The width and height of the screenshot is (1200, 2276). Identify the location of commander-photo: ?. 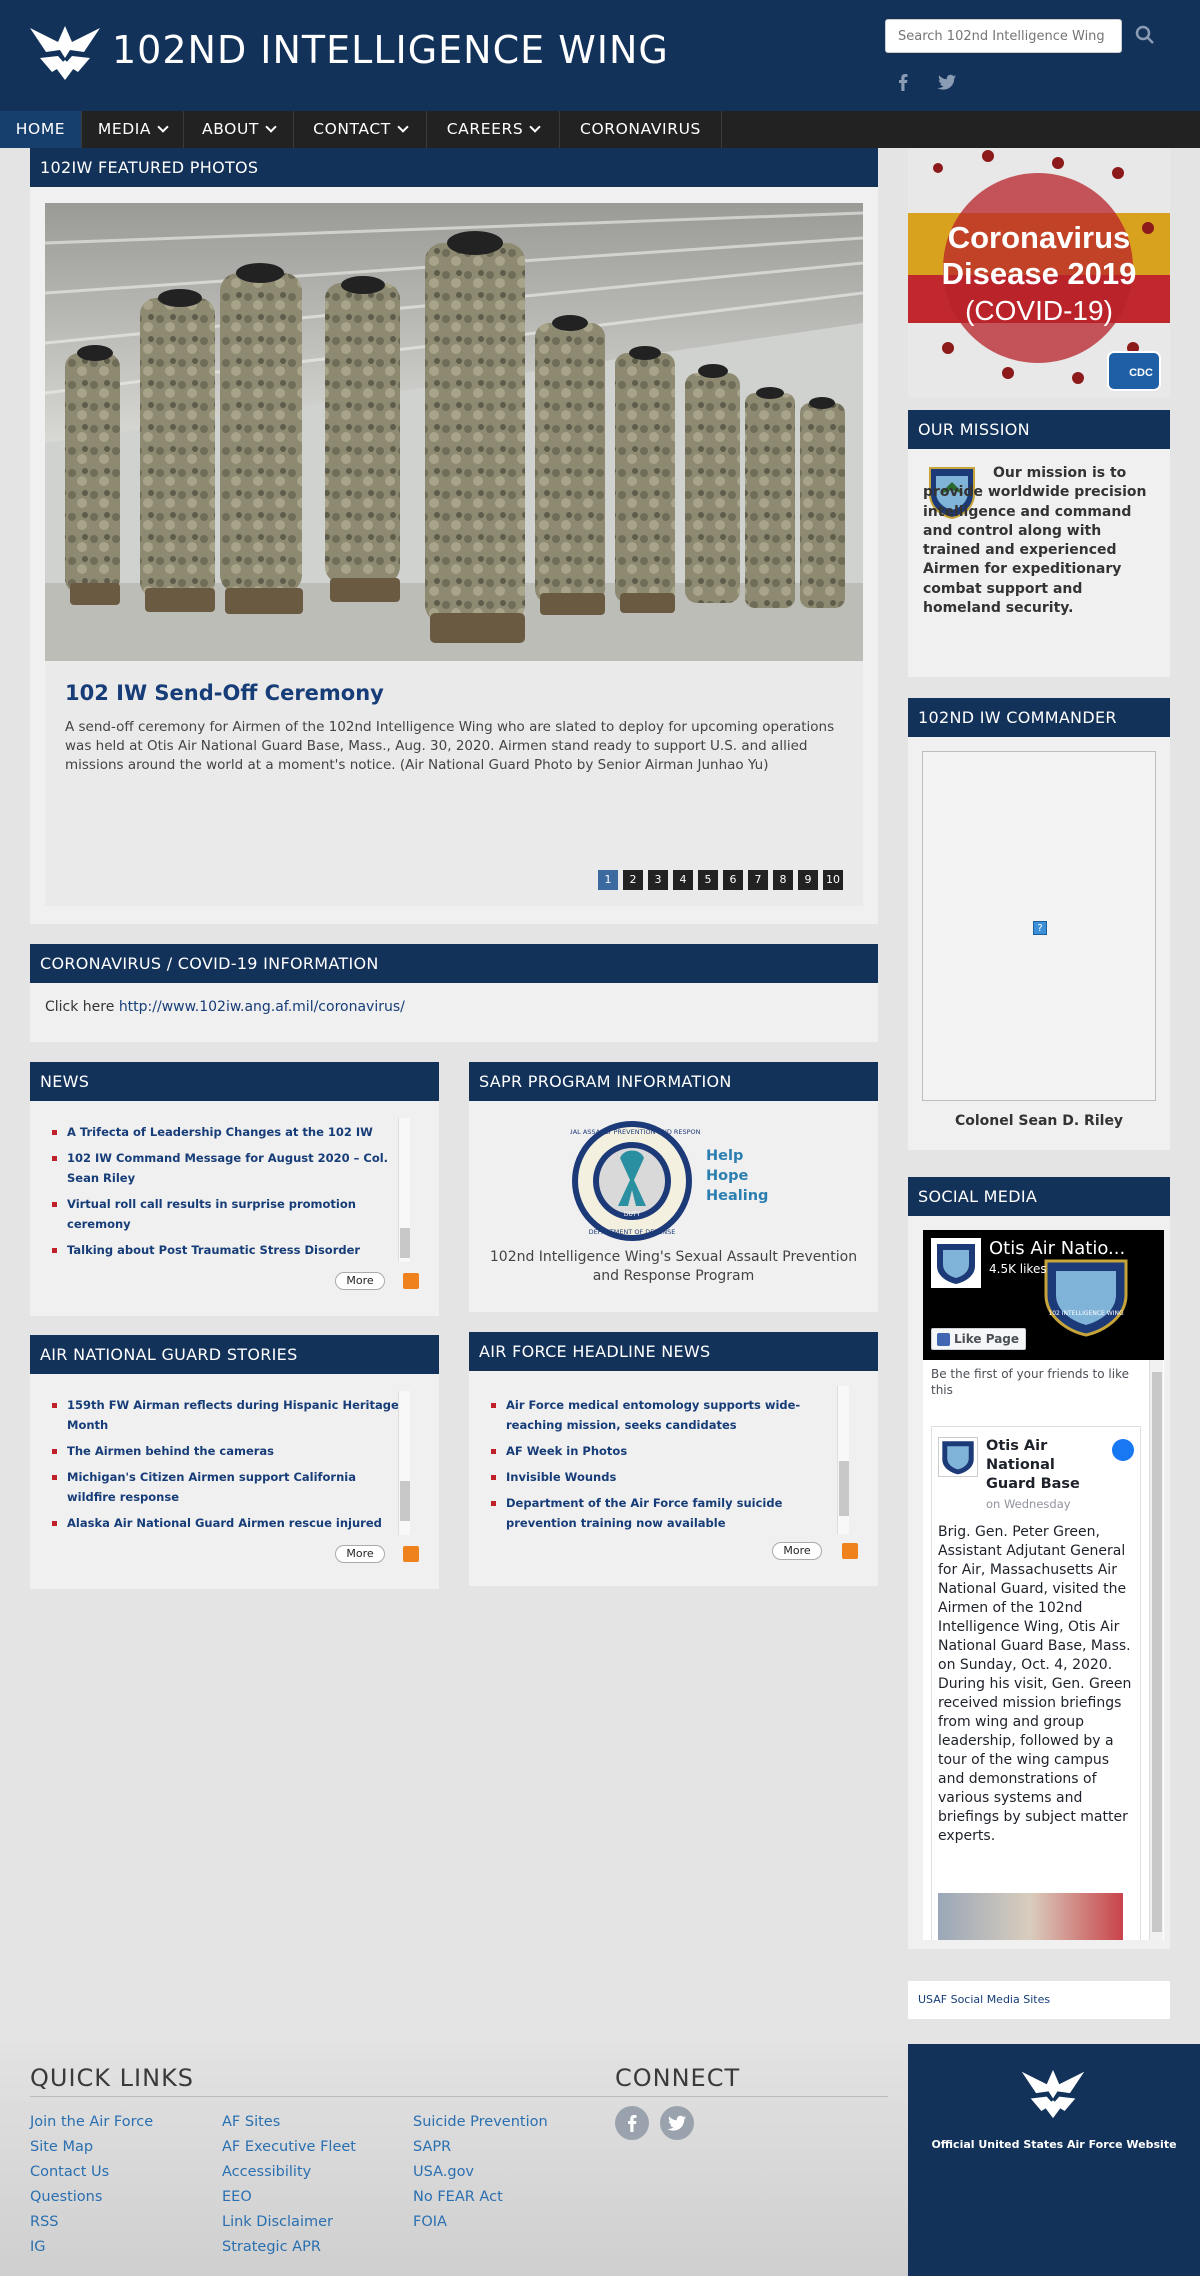
(1039, 926).